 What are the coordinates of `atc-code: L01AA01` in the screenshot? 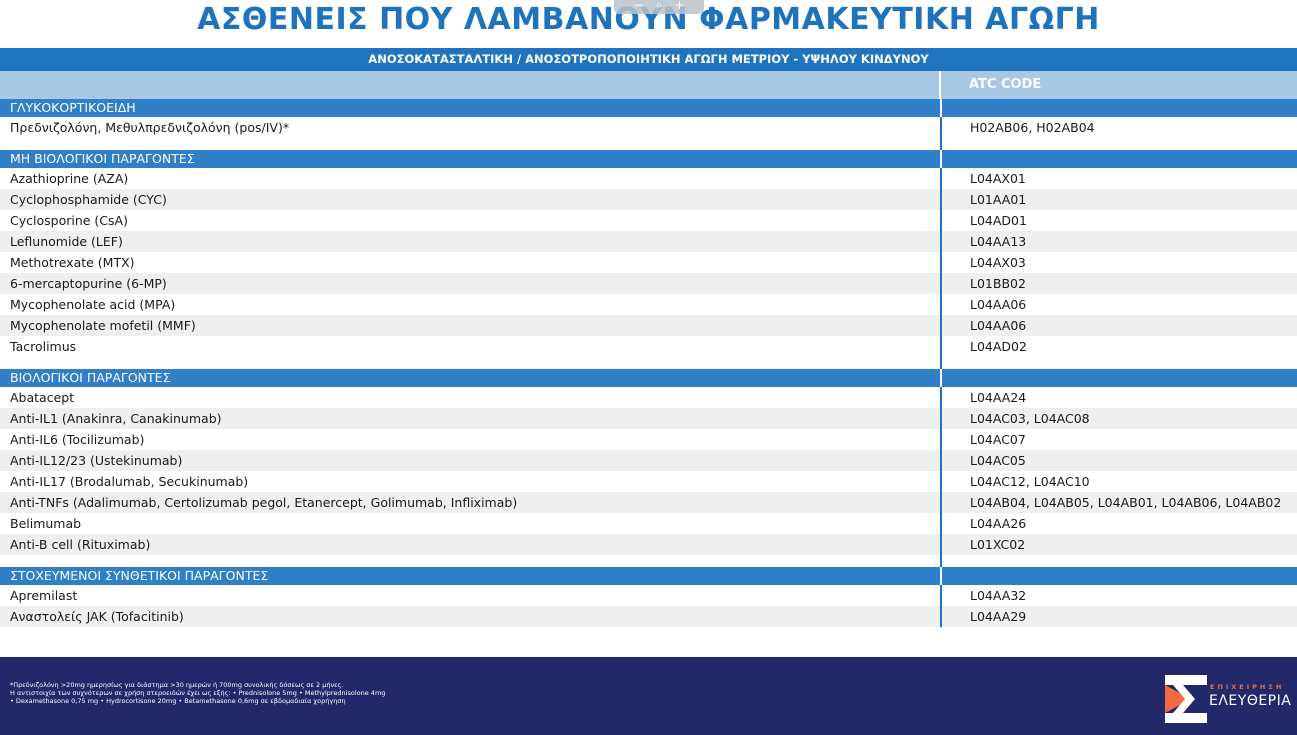 It's located at (1118, 199).